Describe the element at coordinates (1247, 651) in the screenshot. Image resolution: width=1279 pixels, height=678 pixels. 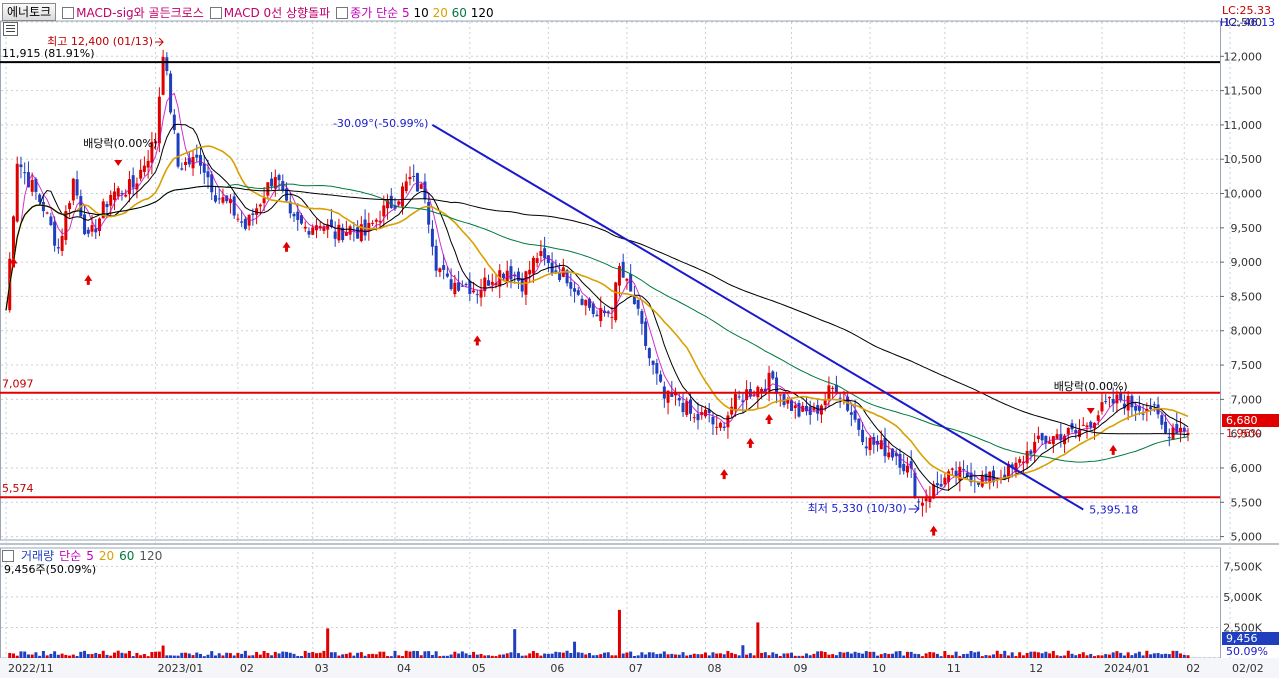
I see `volume-pct-label: 50.09%` at that location.